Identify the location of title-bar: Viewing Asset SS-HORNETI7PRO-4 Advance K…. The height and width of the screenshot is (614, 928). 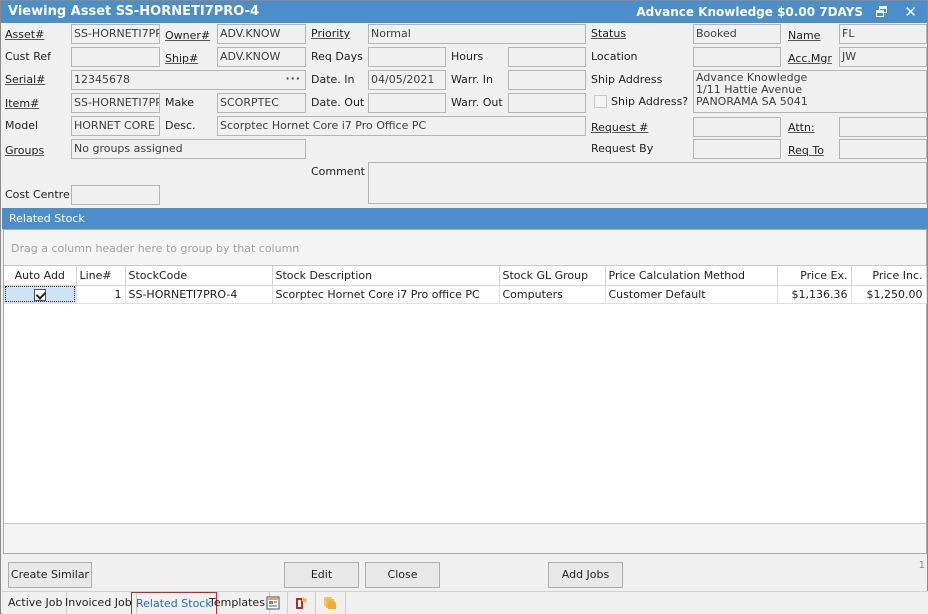
(464, 12).